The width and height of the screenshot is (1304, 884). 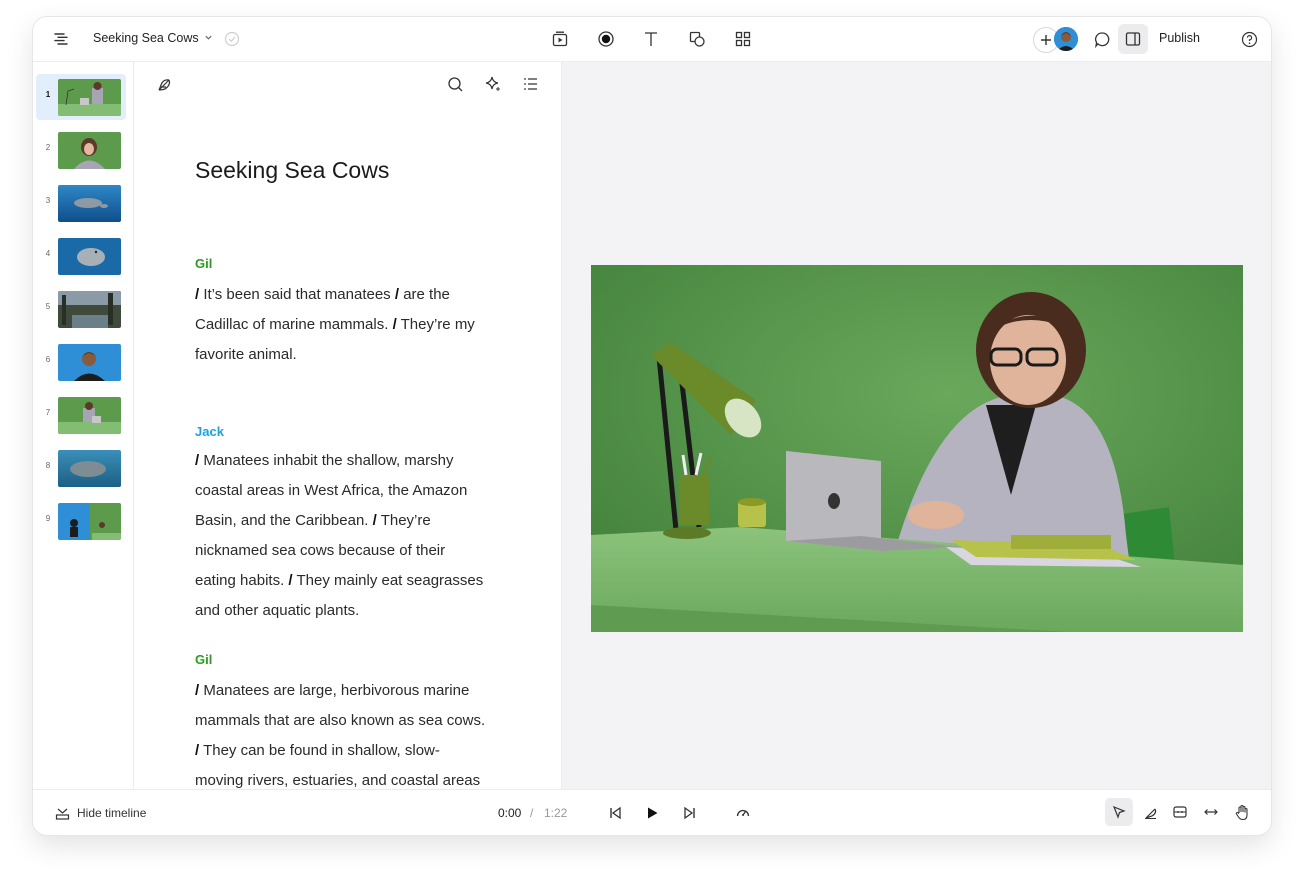 I want to click on total-time: 1:22, so click(x=556, y=813).